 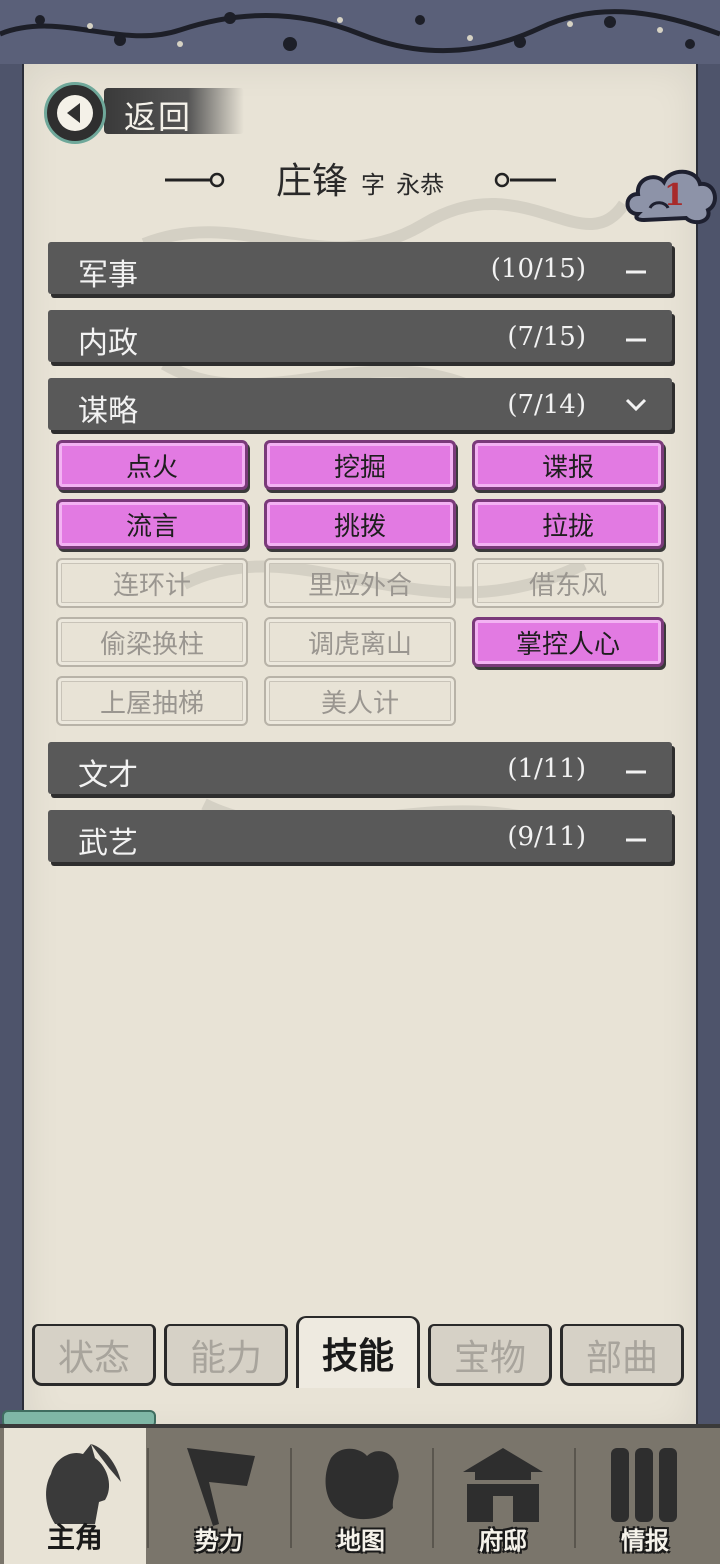 I want to click on category-name: 军事, so click(x=108, y=275).